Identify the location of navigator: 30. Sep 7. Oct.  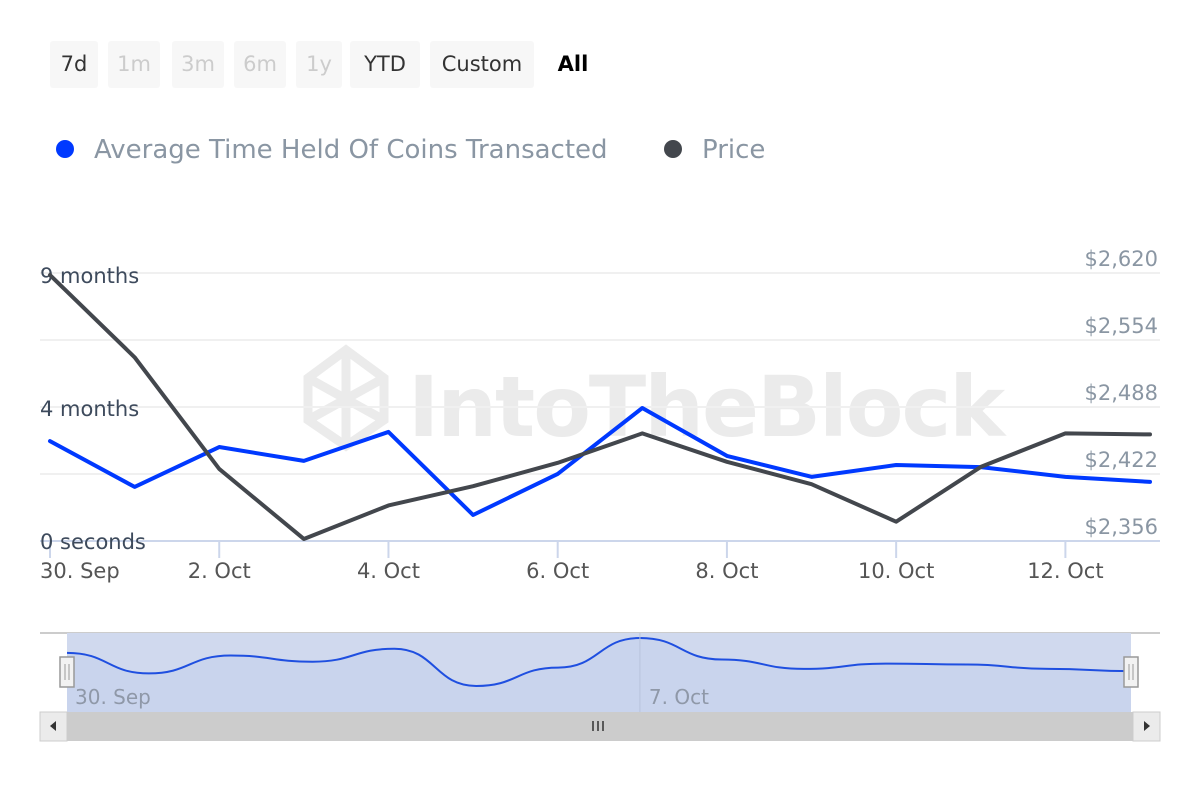
(600, 672).